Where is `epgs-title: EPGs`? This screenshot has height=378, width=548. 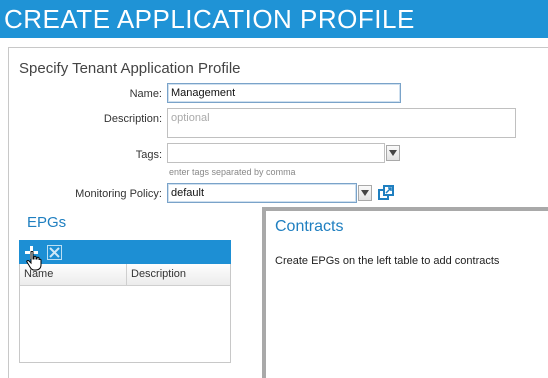 epgs-title: EPGs is located at coordinates (47, 222).